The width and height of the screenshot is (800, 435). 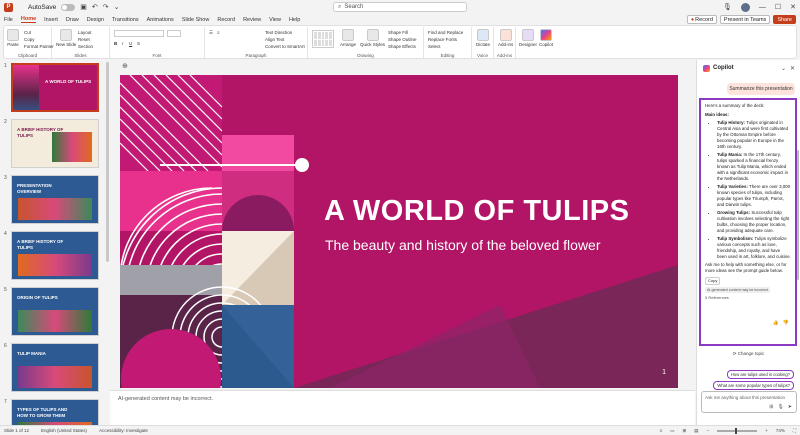 What do you see at coordinates (107, 162) in the screenshot?
I see `thumbnails-scrollbar` at bounding box center [107, 162].